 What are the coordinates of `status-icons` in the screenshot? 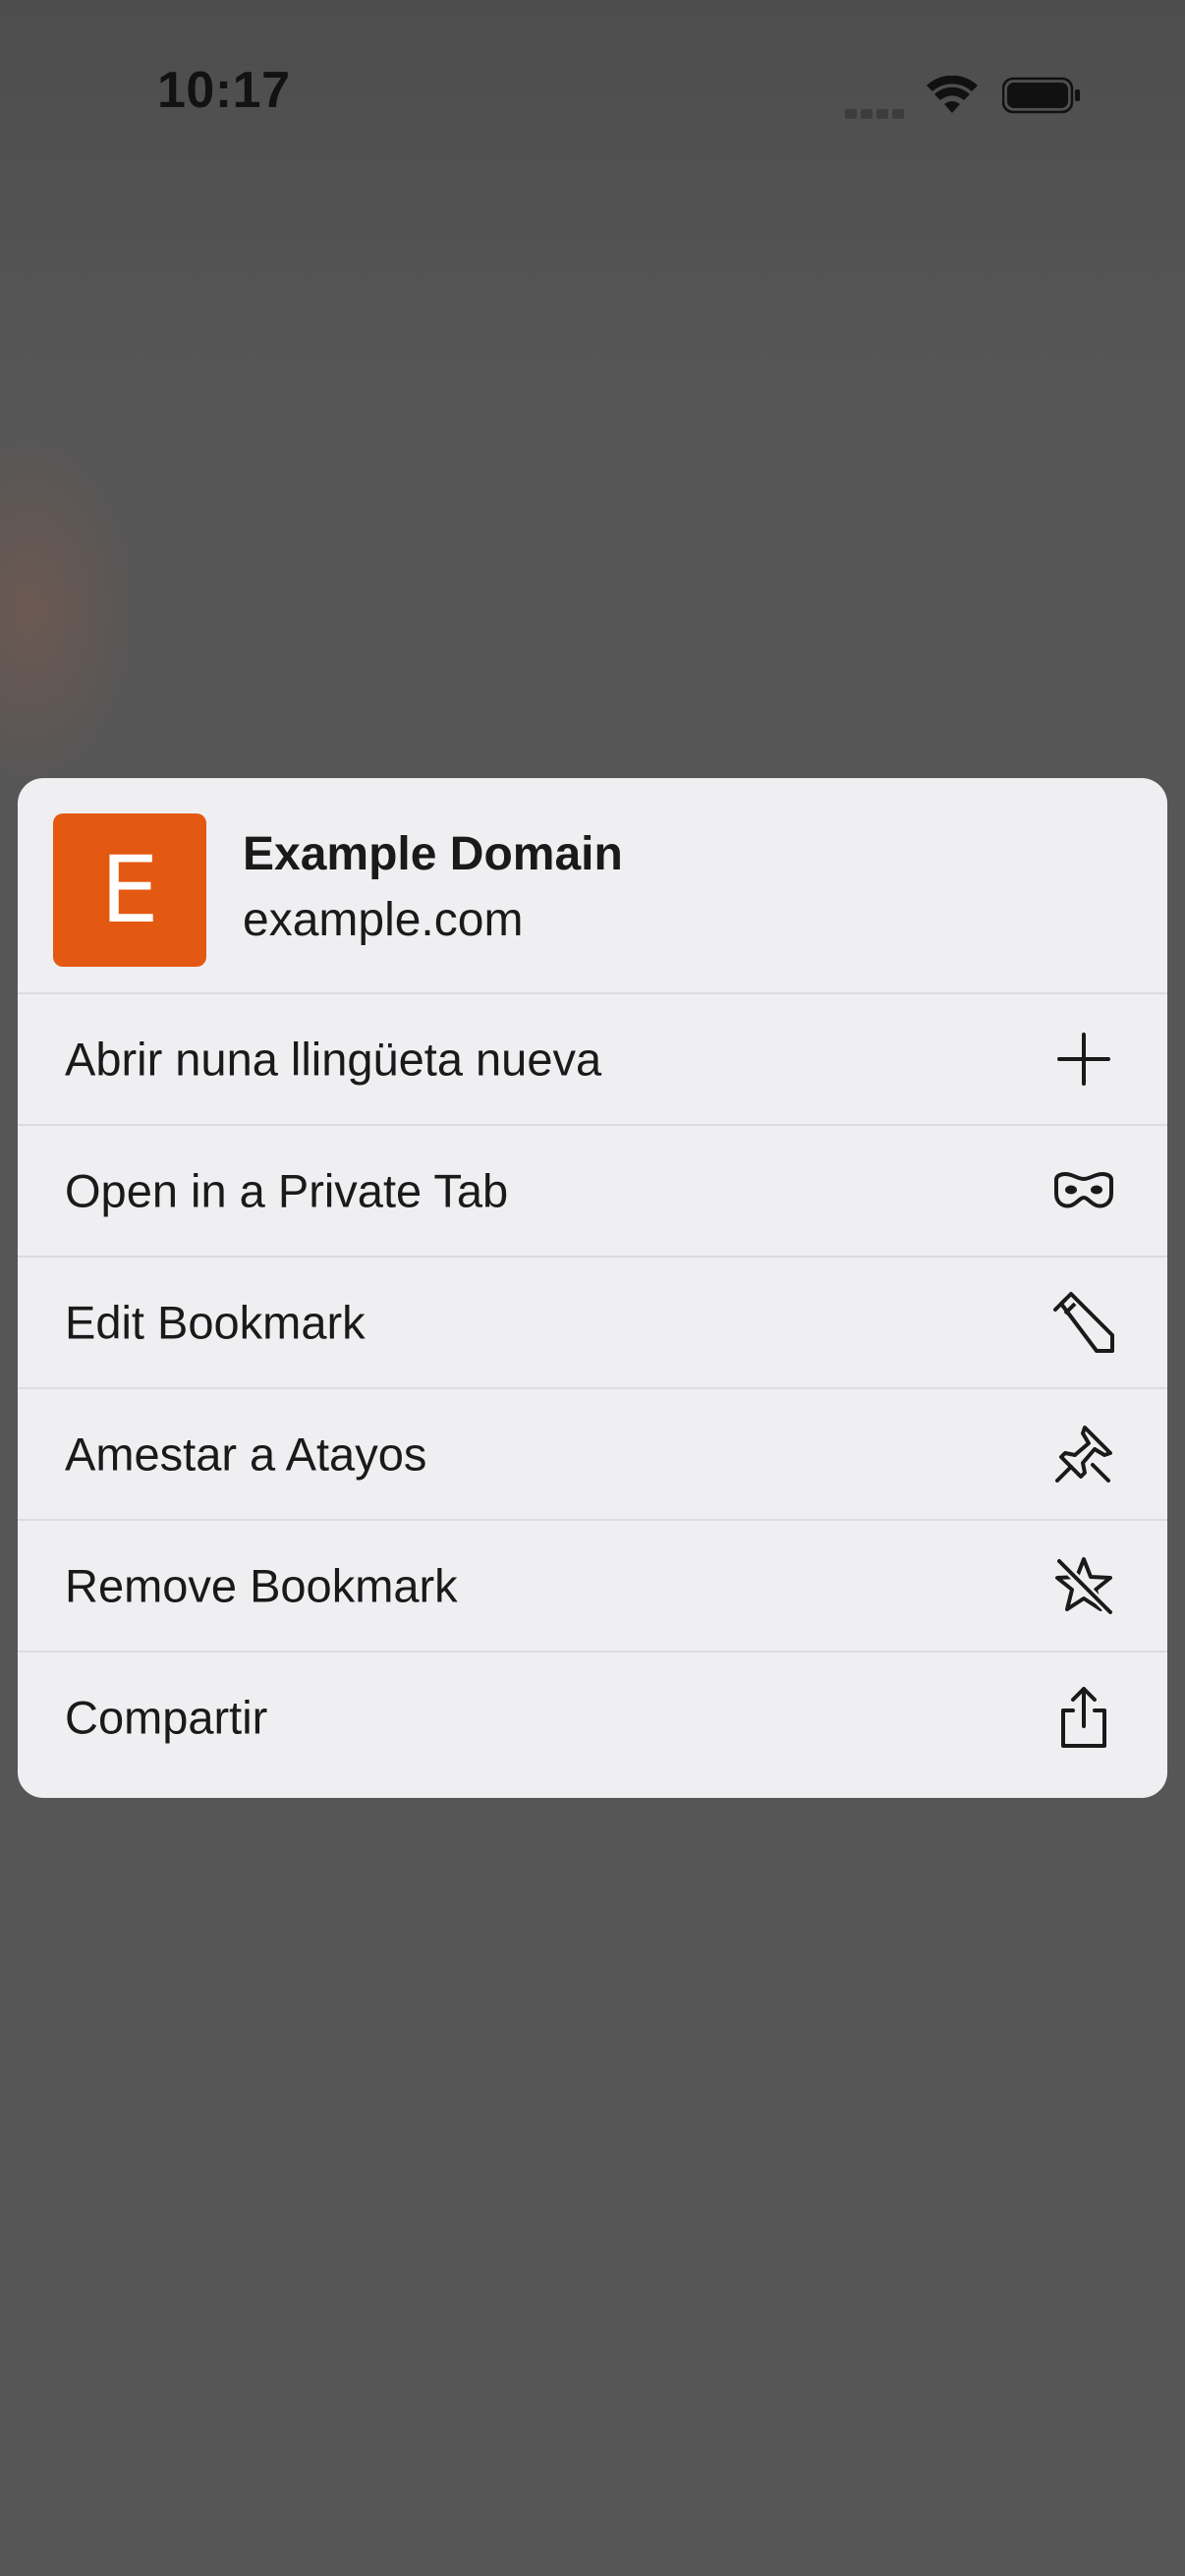 It's located at (963, 95).